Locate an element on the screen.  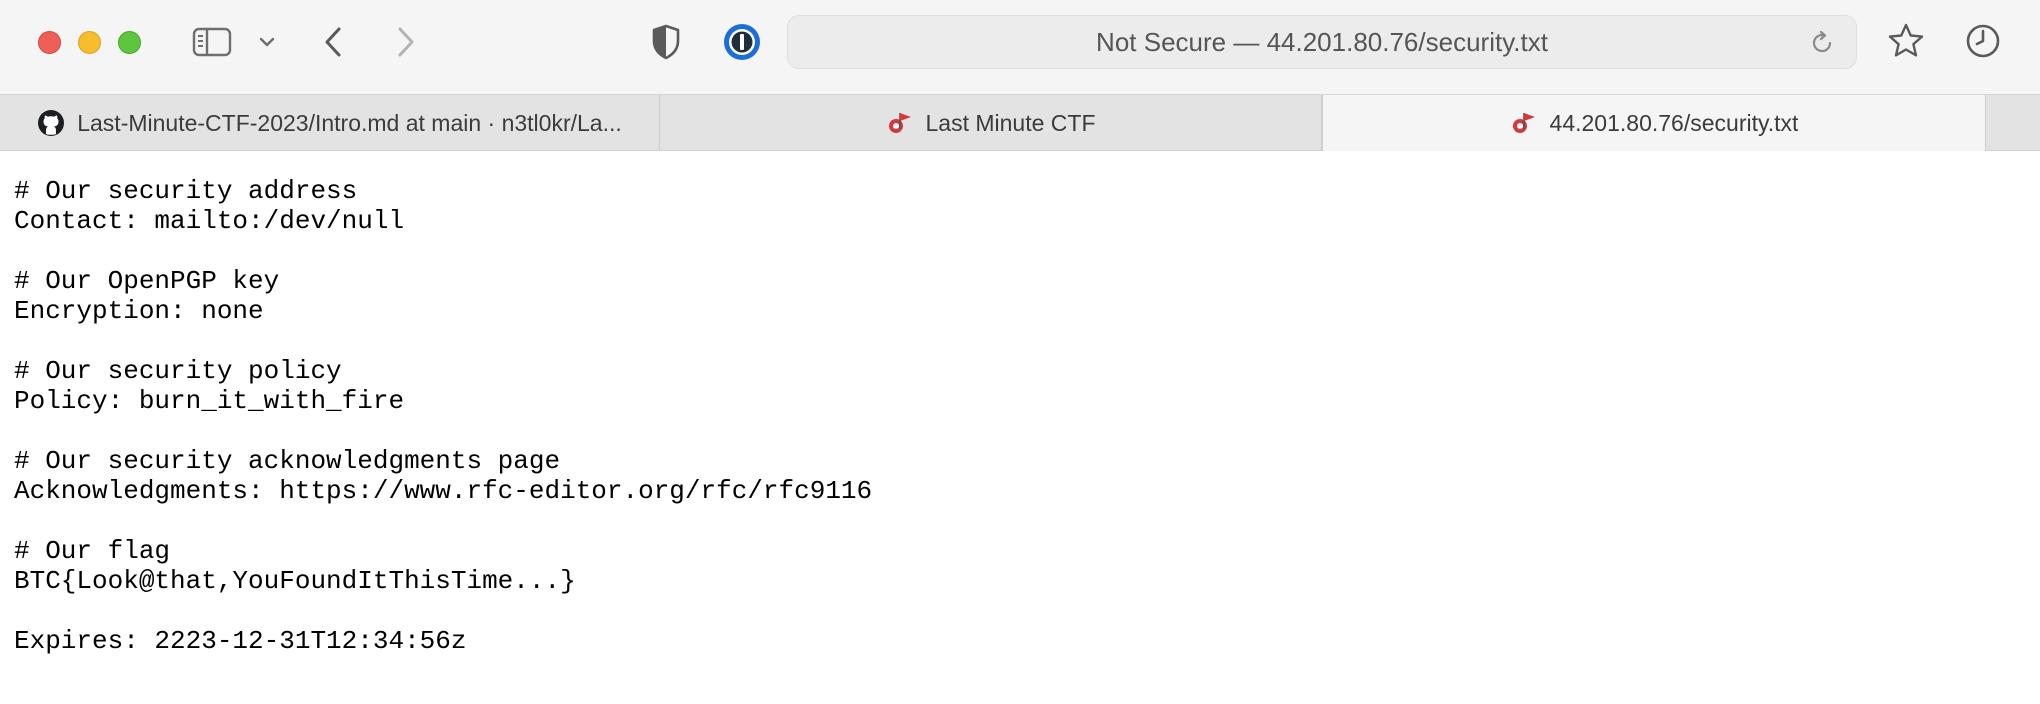
doc-line: Policy: burn_it_with_fire is located at coordinates (209, 401).